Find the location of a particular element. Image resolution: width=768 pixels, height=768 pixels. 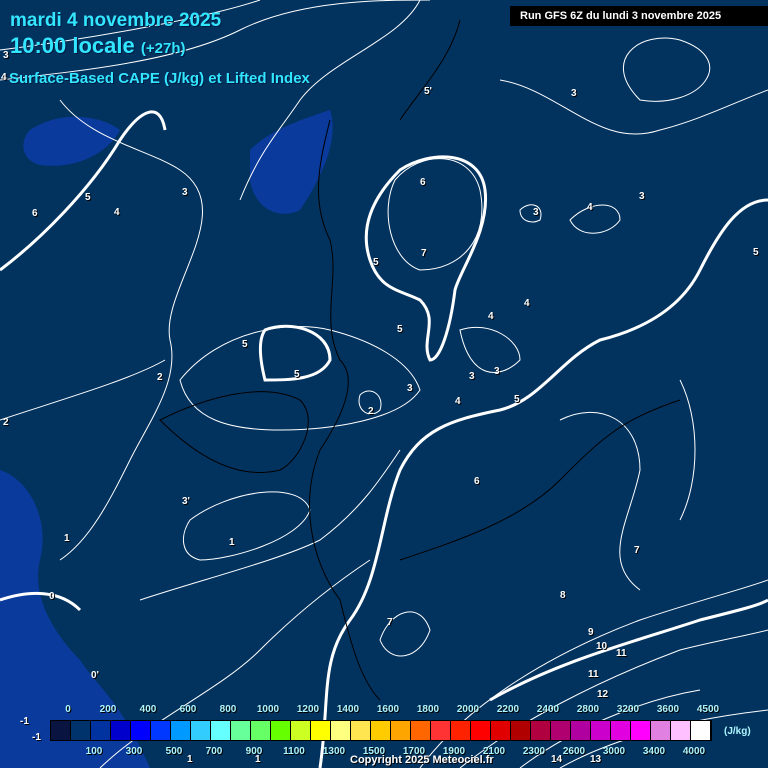

legend-tick-top: 1400 is located at coordinates (348, 709).